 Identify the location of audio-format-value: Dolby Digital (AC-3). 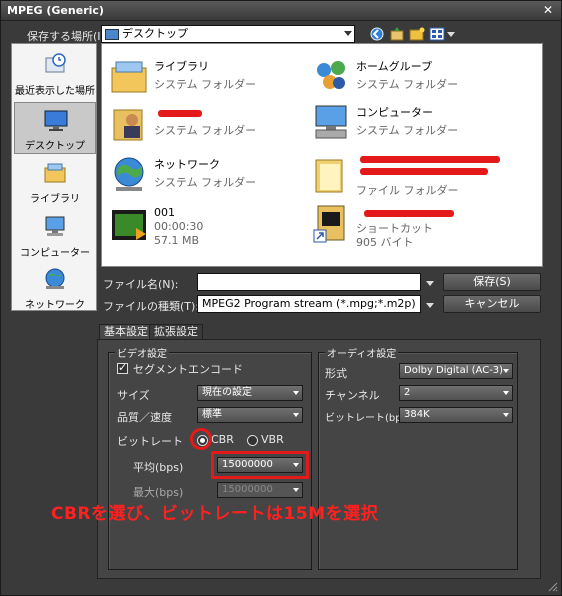
(454, 370).